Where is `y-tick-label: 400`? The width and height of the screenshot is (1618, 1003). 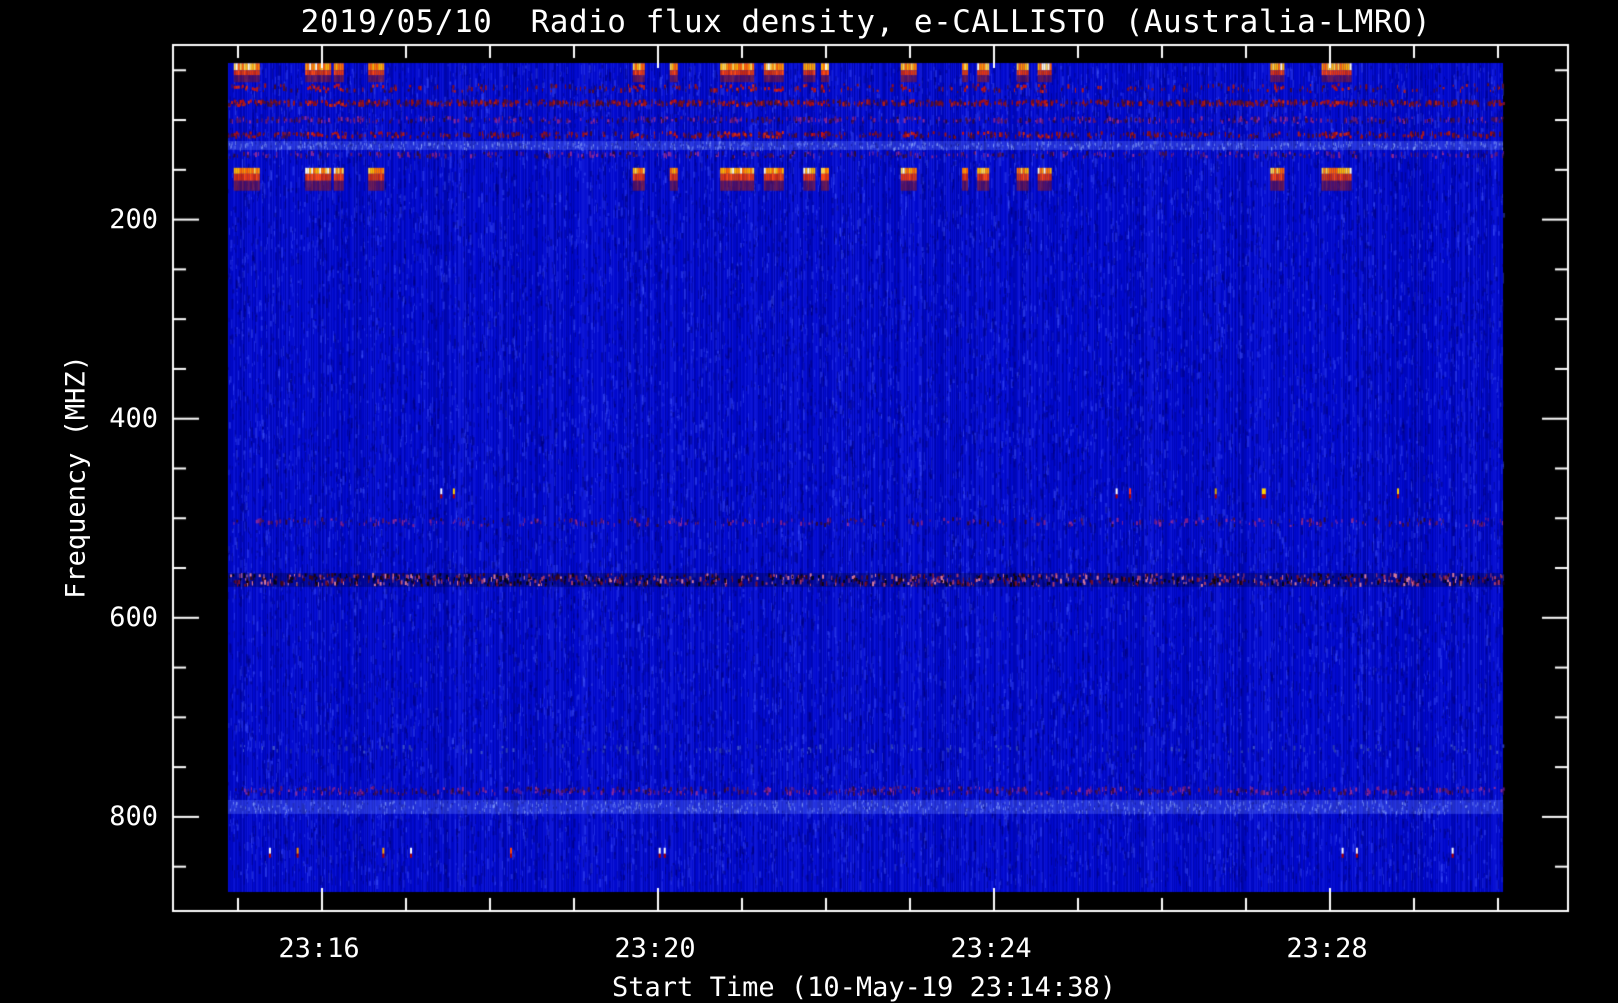 y-tick-label: 400 is located at coordinates (133, 418).